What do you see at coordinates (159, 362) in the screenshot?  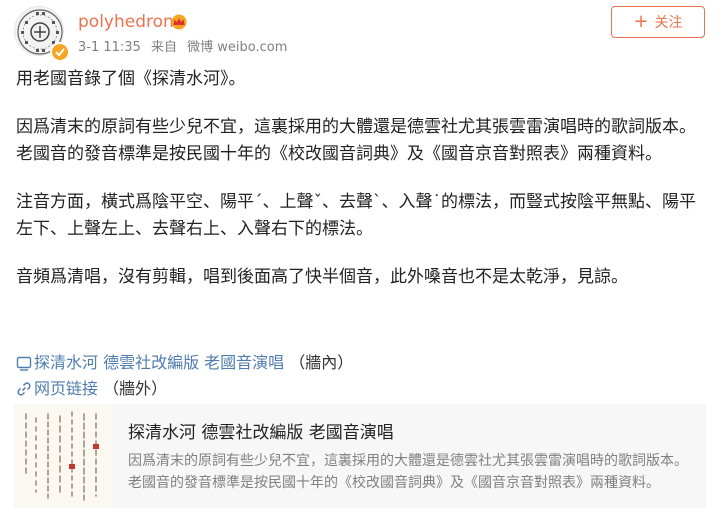 I see `video-link: 探清水河 德雲社改編版 老國音演唱` at bounding box center [159, 362].